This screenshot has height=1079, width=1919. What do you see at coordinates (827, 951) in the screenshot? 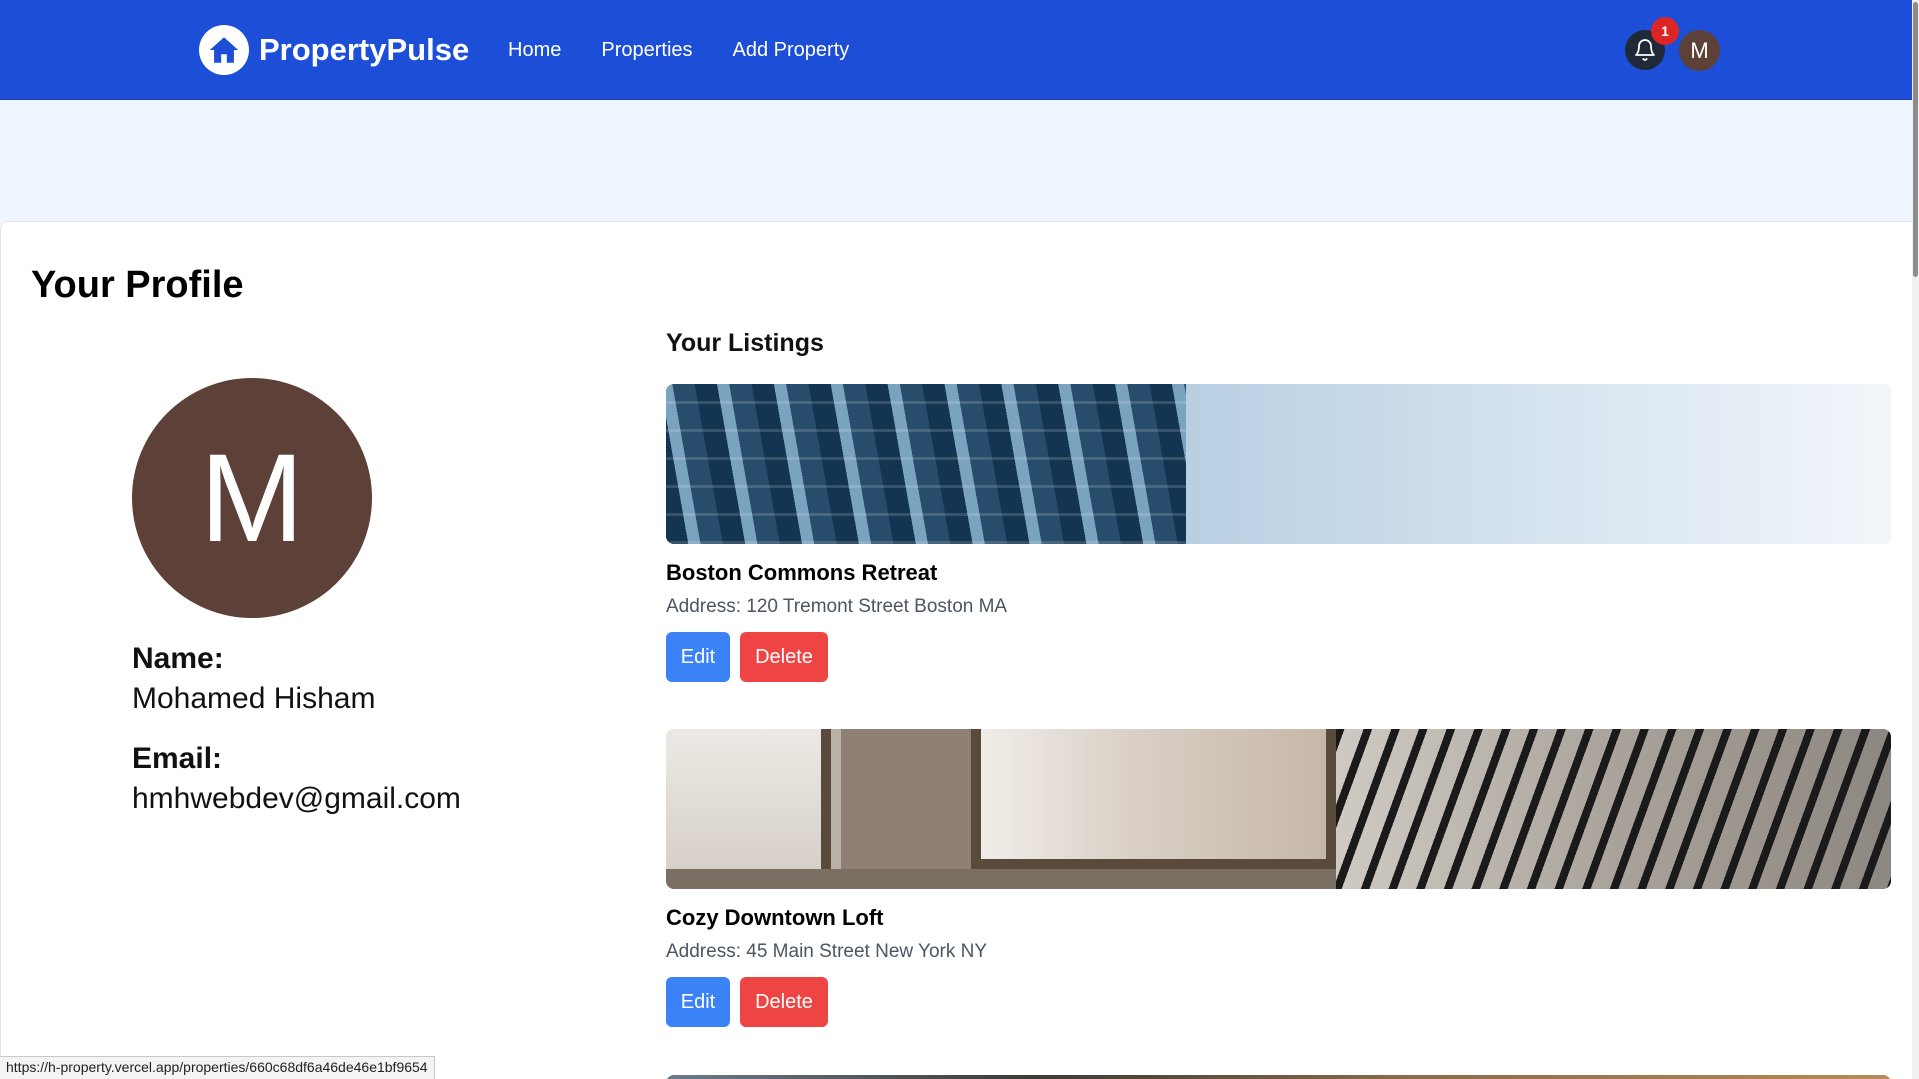
I see `listing-address: Address: 45 Main Street New York NY` at bounding box center [827, 951].